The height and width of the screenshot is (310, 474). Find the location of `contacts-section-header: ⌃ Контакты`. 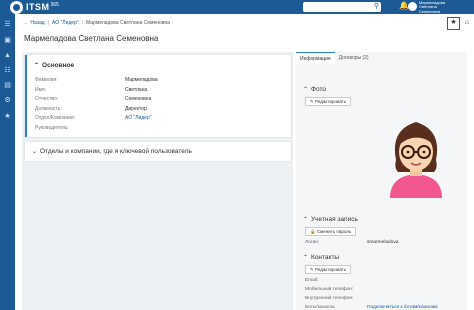

contacts-section-header: ⌃ Контакты is located at coordinates (321, 257).